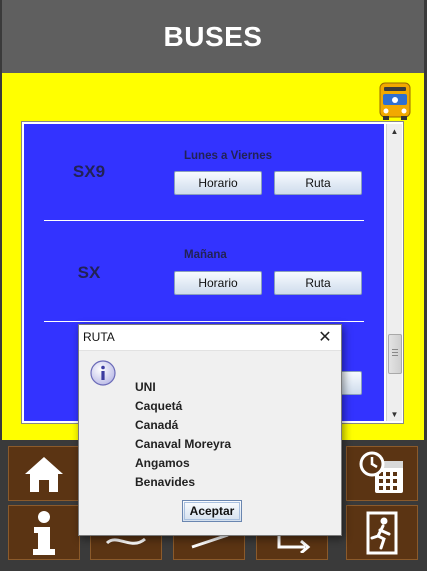 The width and height of the screenshot is (427, 571). Describe the element at coordinates (210, 338) in the screenshot. I see `dialog-title-bar: RUTA ✕` at that location.